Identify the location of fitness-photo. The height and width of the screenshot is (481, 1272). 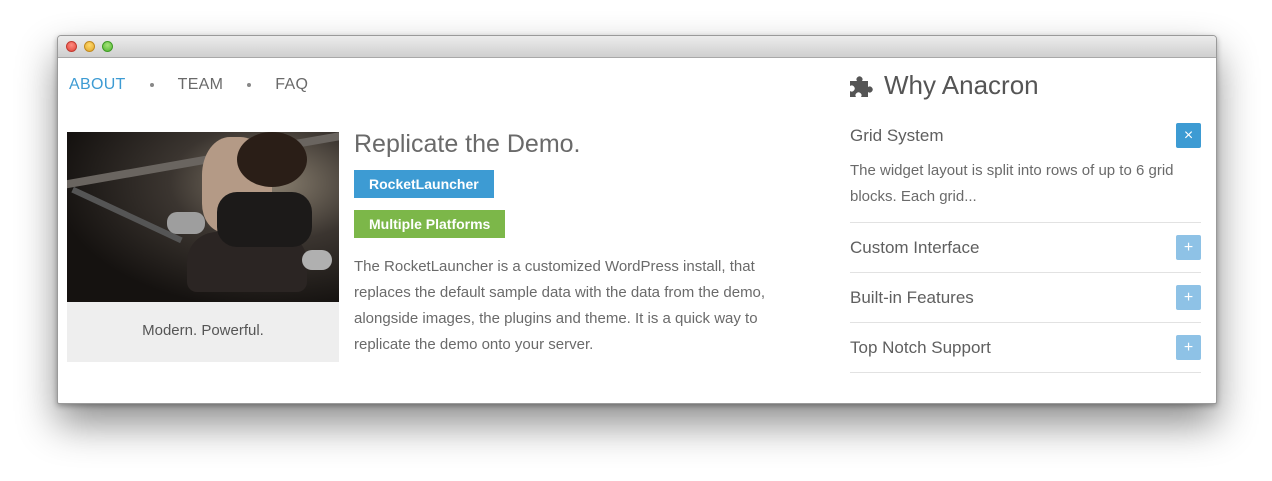
(203, 217).